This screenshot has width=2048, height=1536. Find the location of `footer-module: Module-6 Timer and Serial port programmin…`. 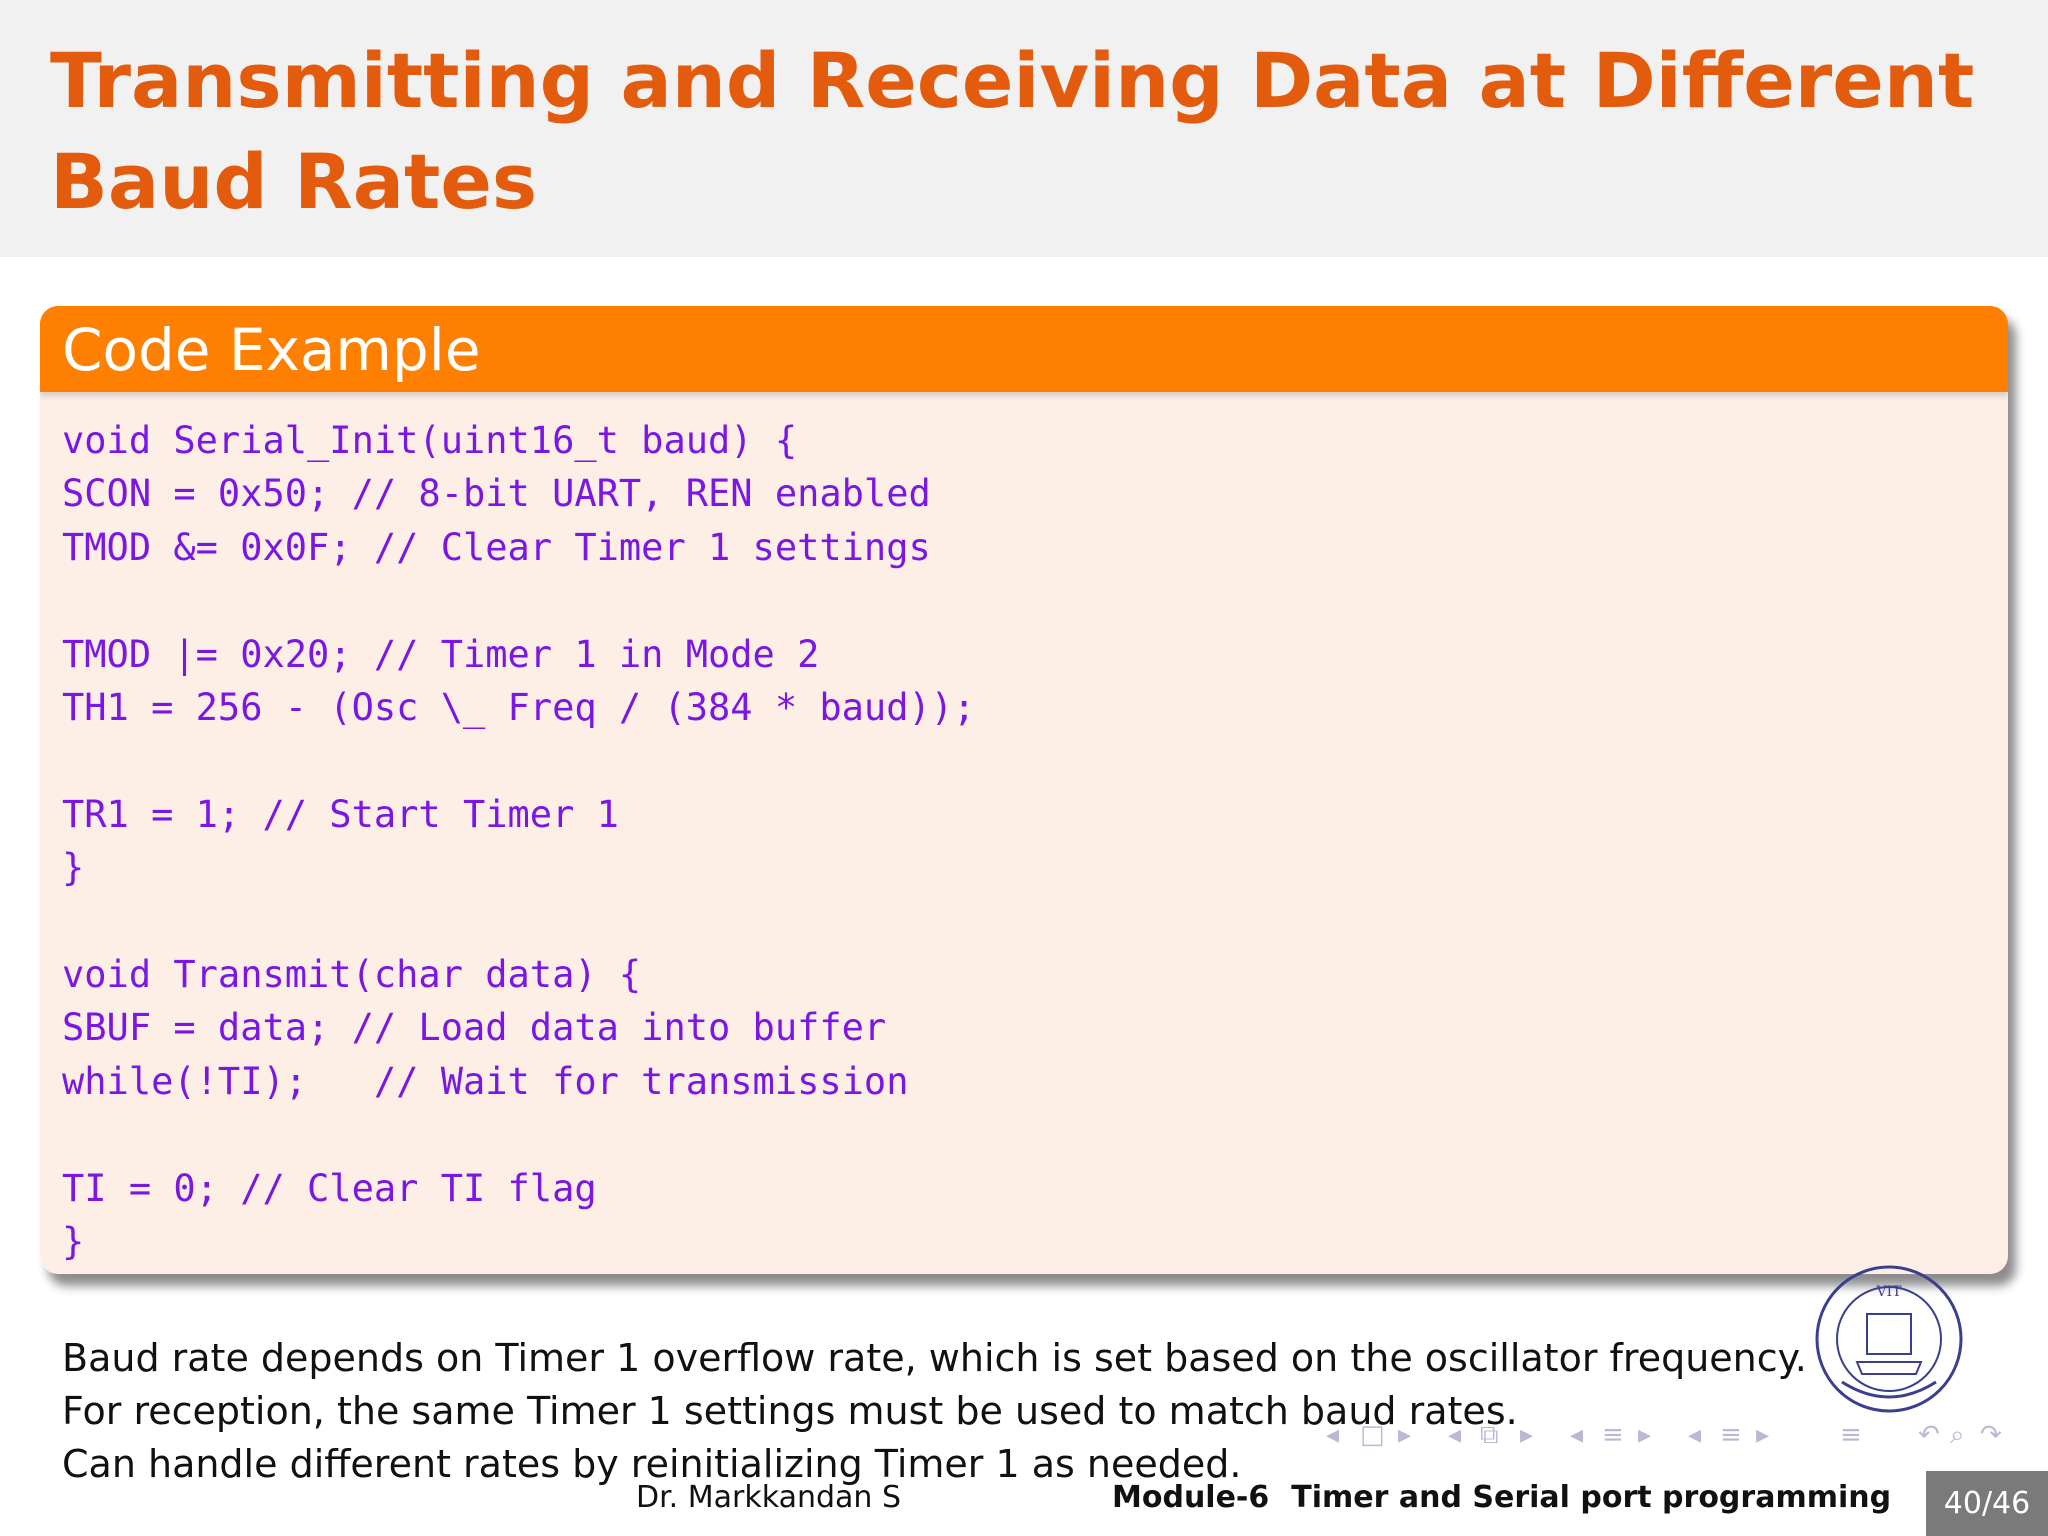

footer-module: Module-6 Timer and Serial port programmin… is located at coordinates (1501, 1497).